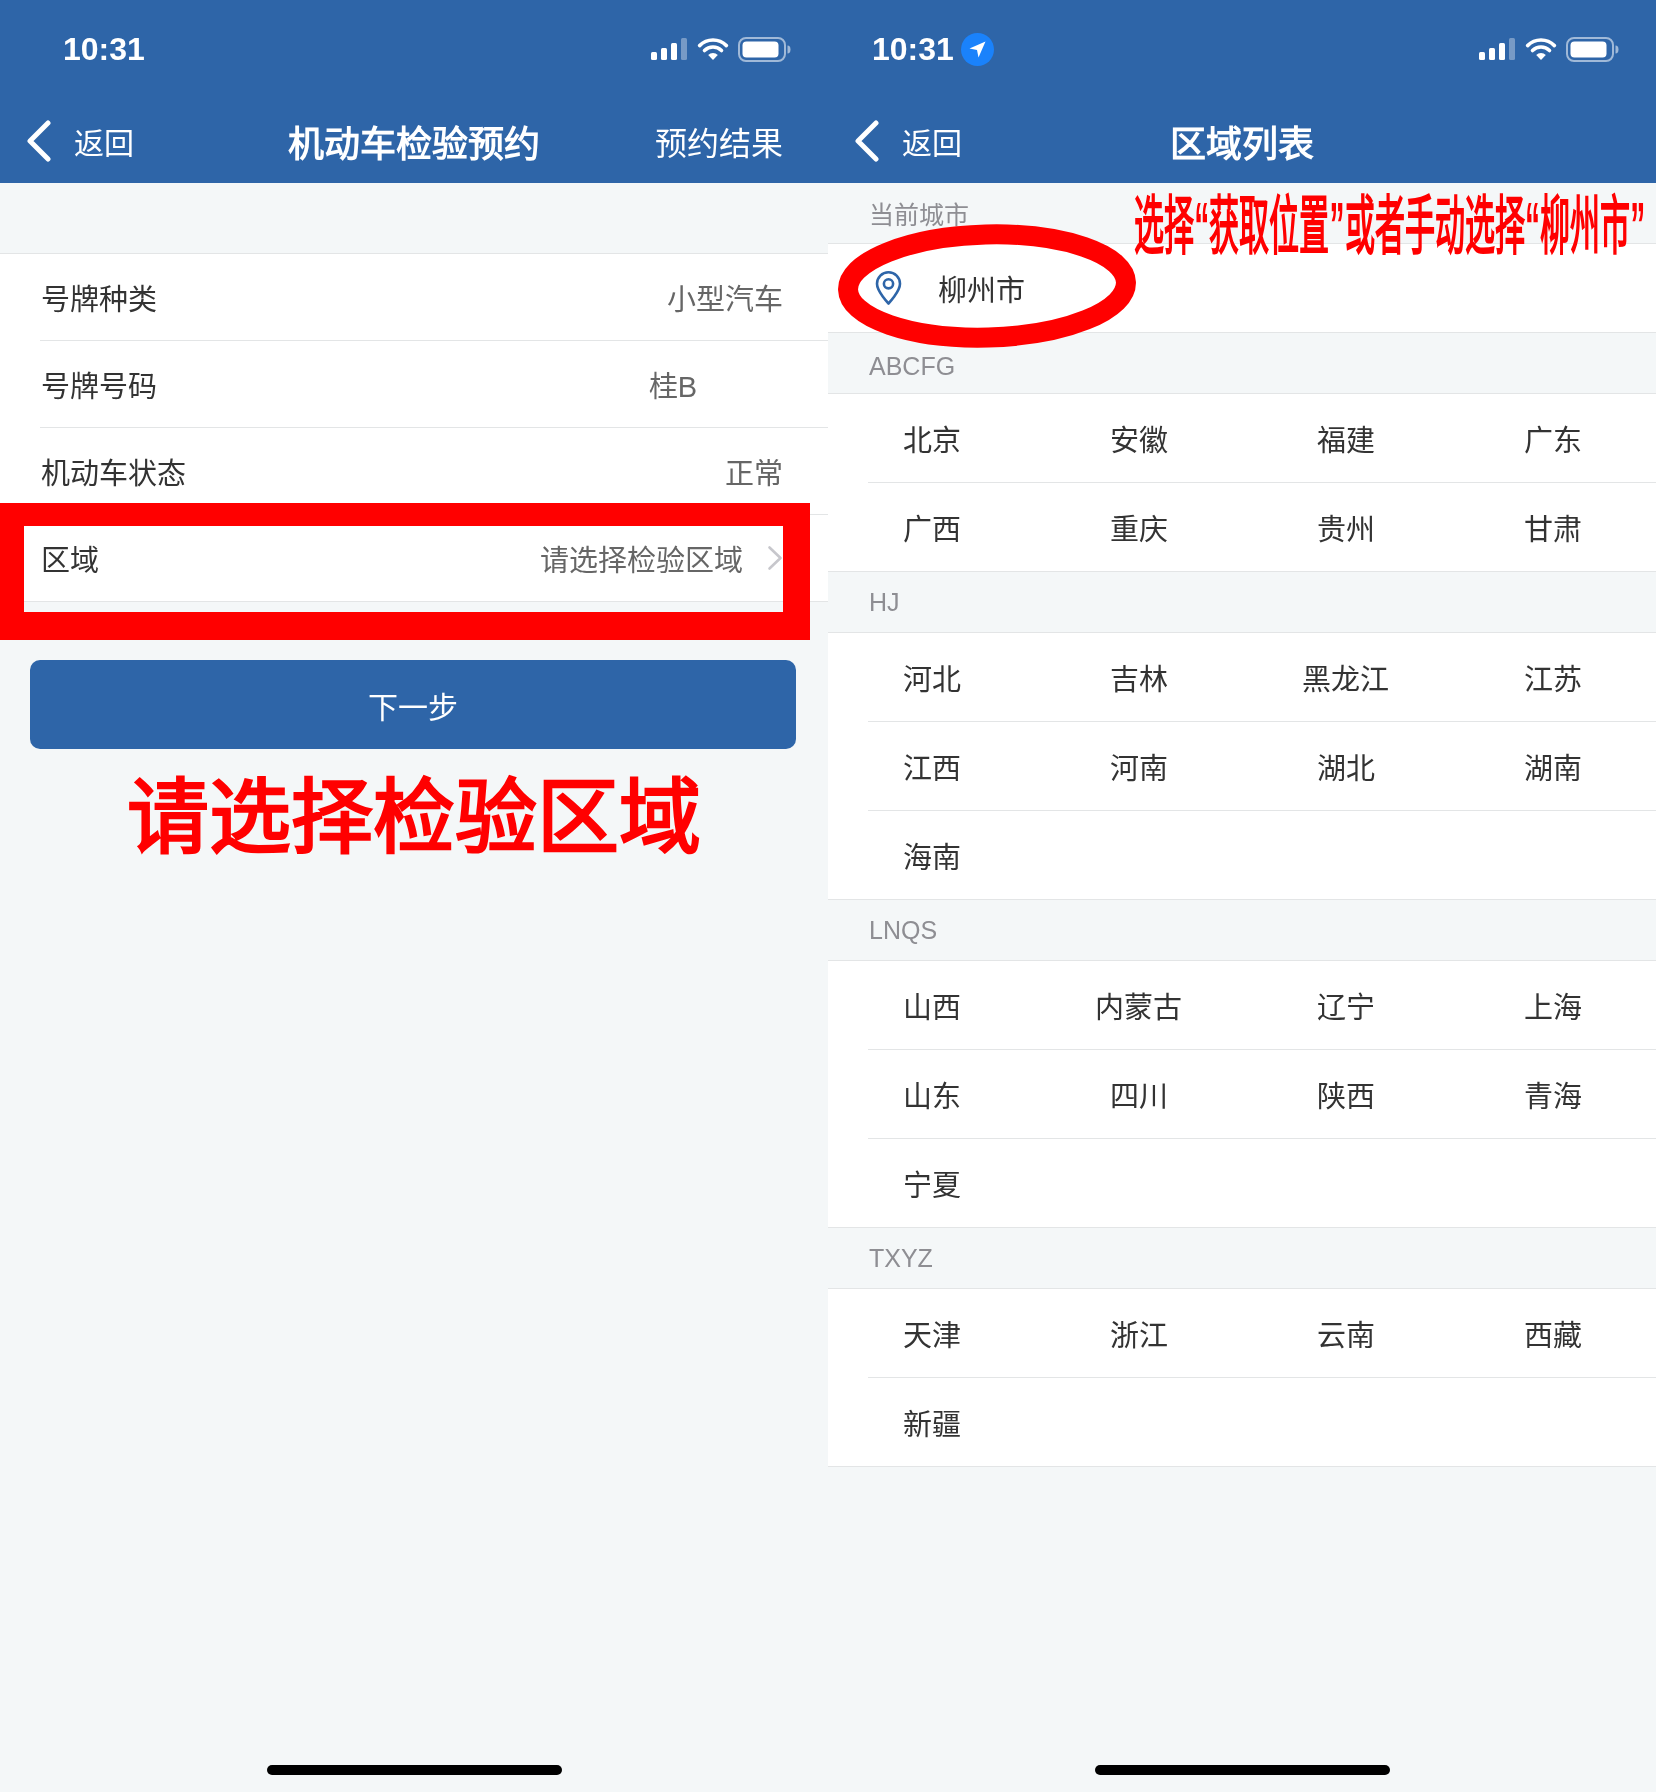 The height and width of the screenshot is (1792, 1656). I want to click on annotation-text: 选择“获取位置”或者手动选择“柳州市”, so click(1390, 226).